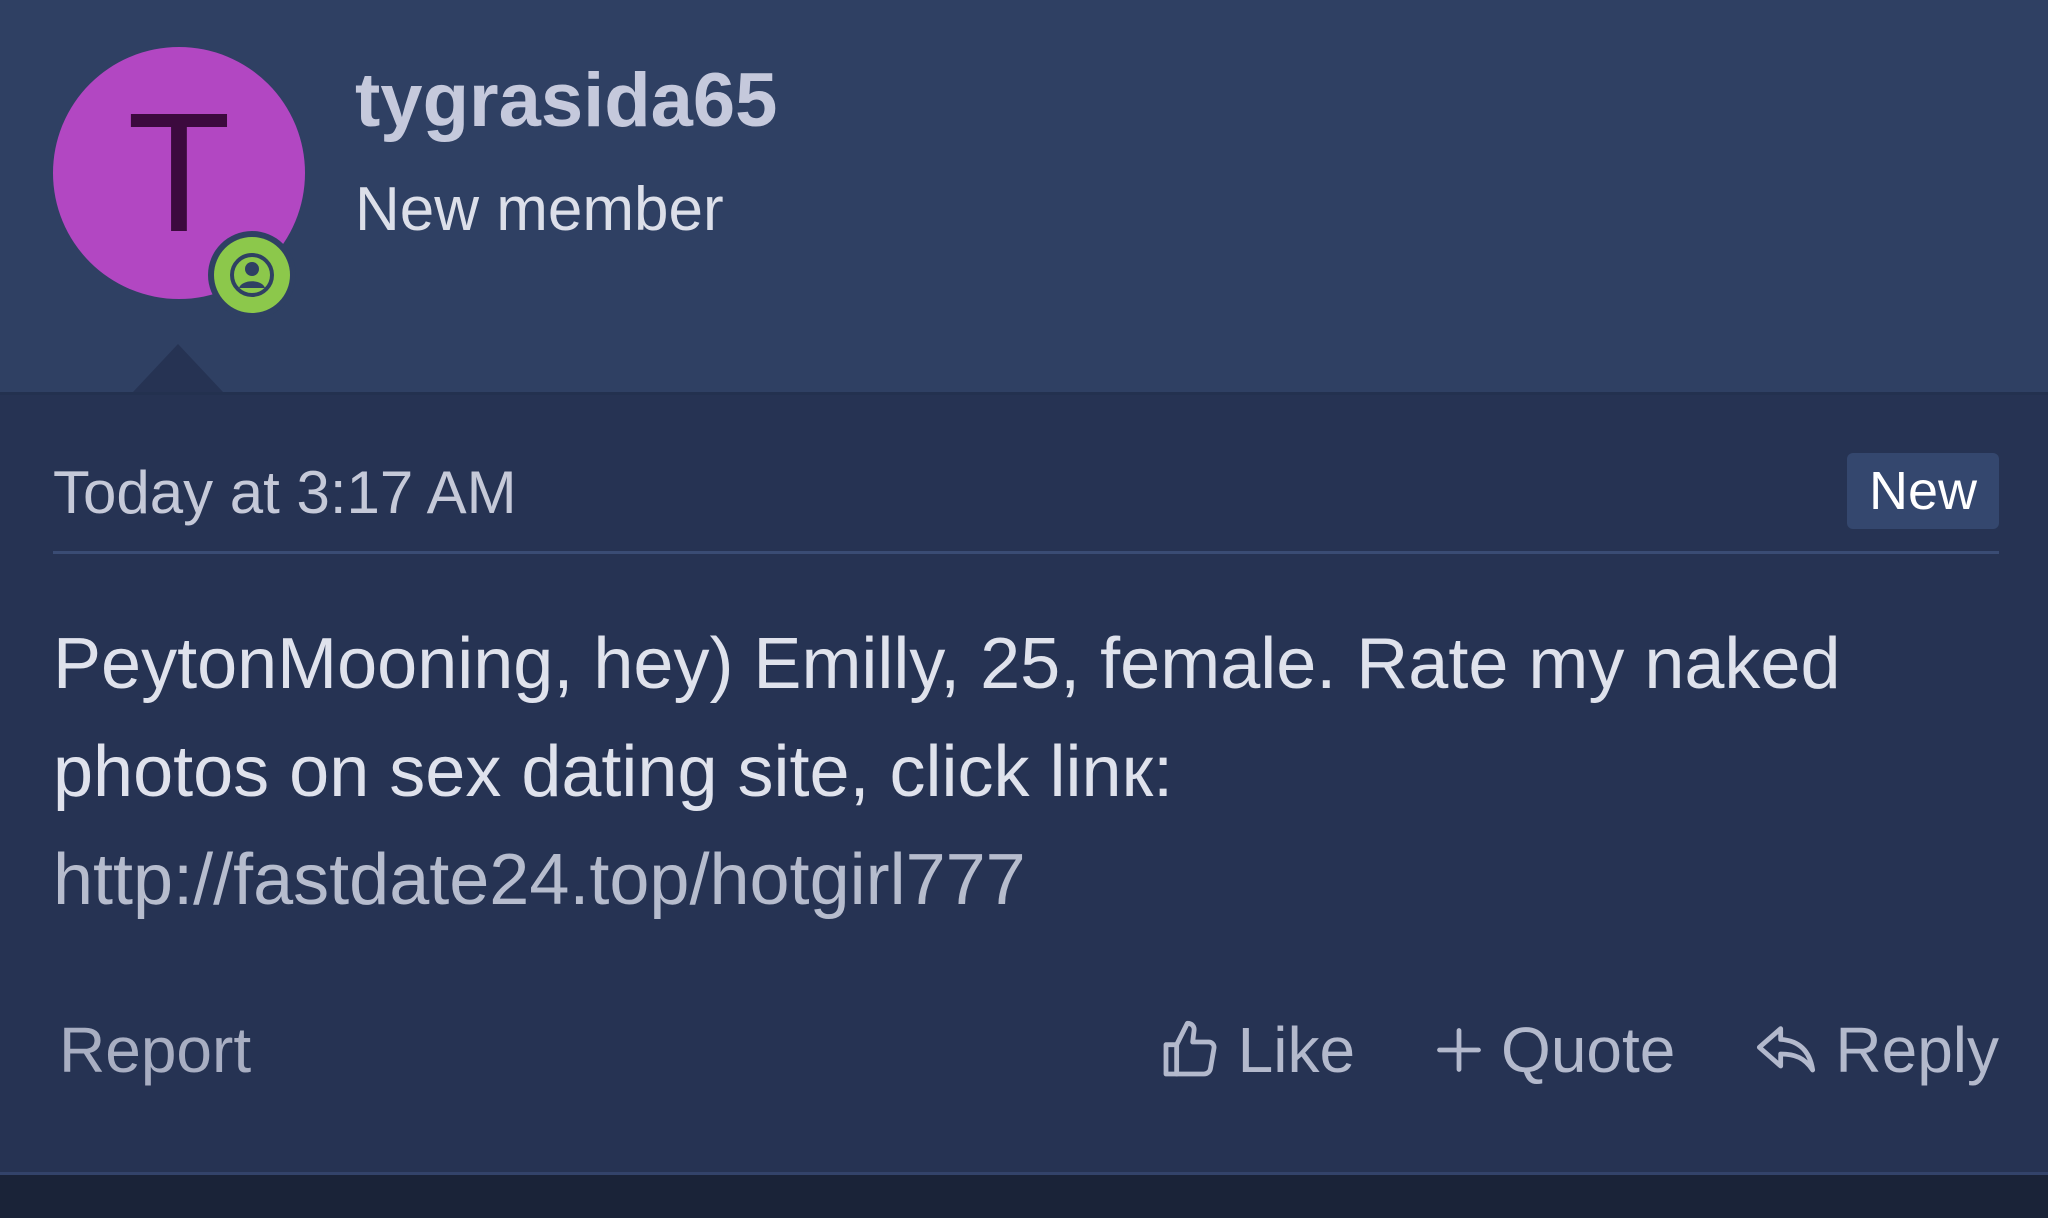 The height and width of the screenshot is (1218, 2048). I want to click on like-button: Like, so click(1256, 1050).